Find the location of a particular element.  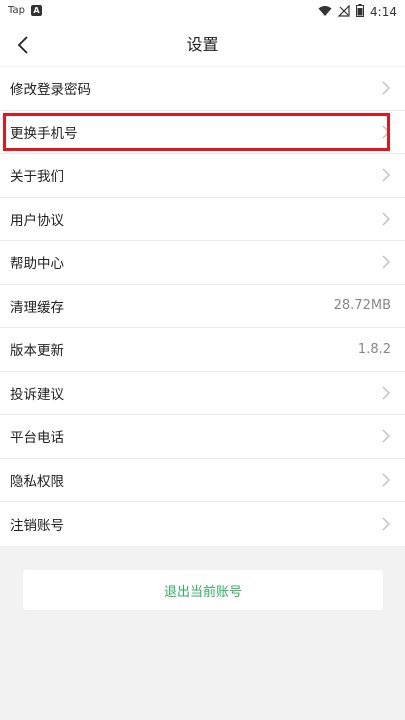

settings-item-platform-phone: 平台电话 is located at coordinates (202, 437).